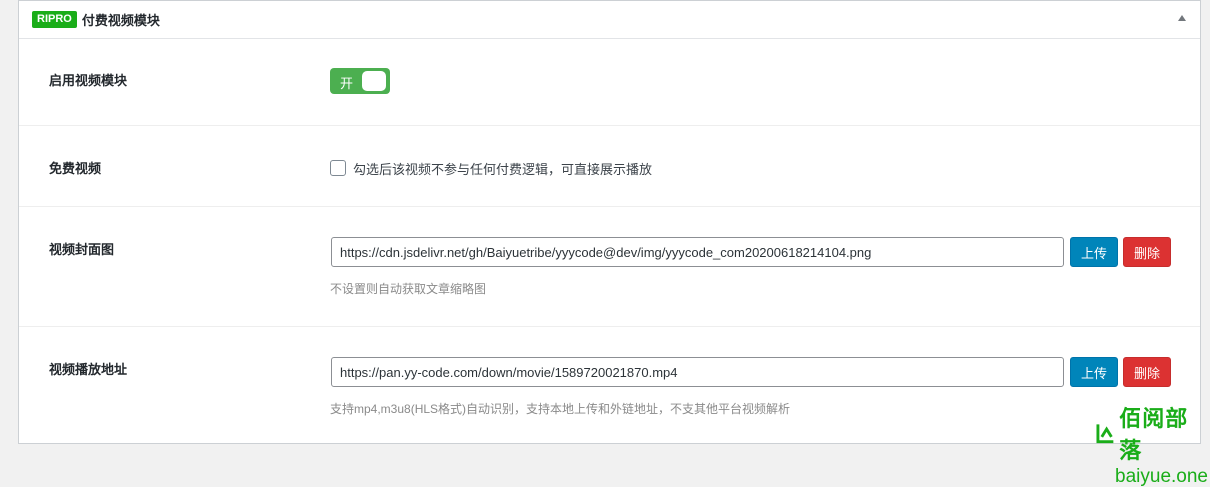 This screenshot has height=487, width=1210. I want to click on enable-video-toggle: 开, so click(360, 81).